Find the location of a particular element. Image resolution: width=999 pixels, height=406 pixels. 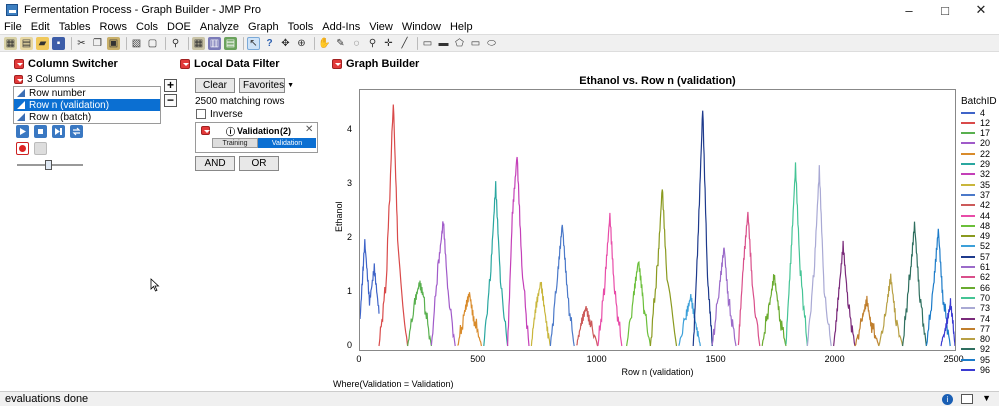

polygon-icon: ⬠ is located at coordinates (459, 43).